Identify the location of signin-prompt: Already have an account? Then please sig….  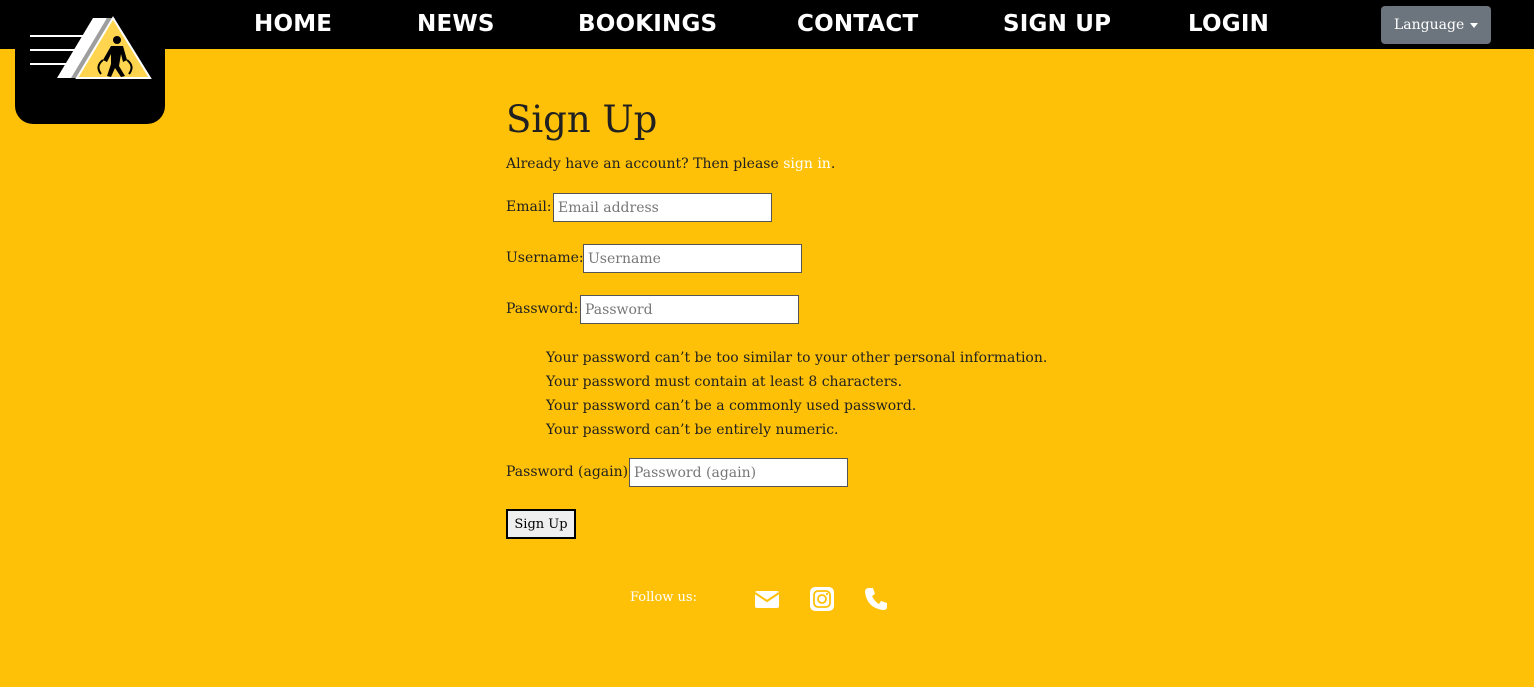
(670, 164).